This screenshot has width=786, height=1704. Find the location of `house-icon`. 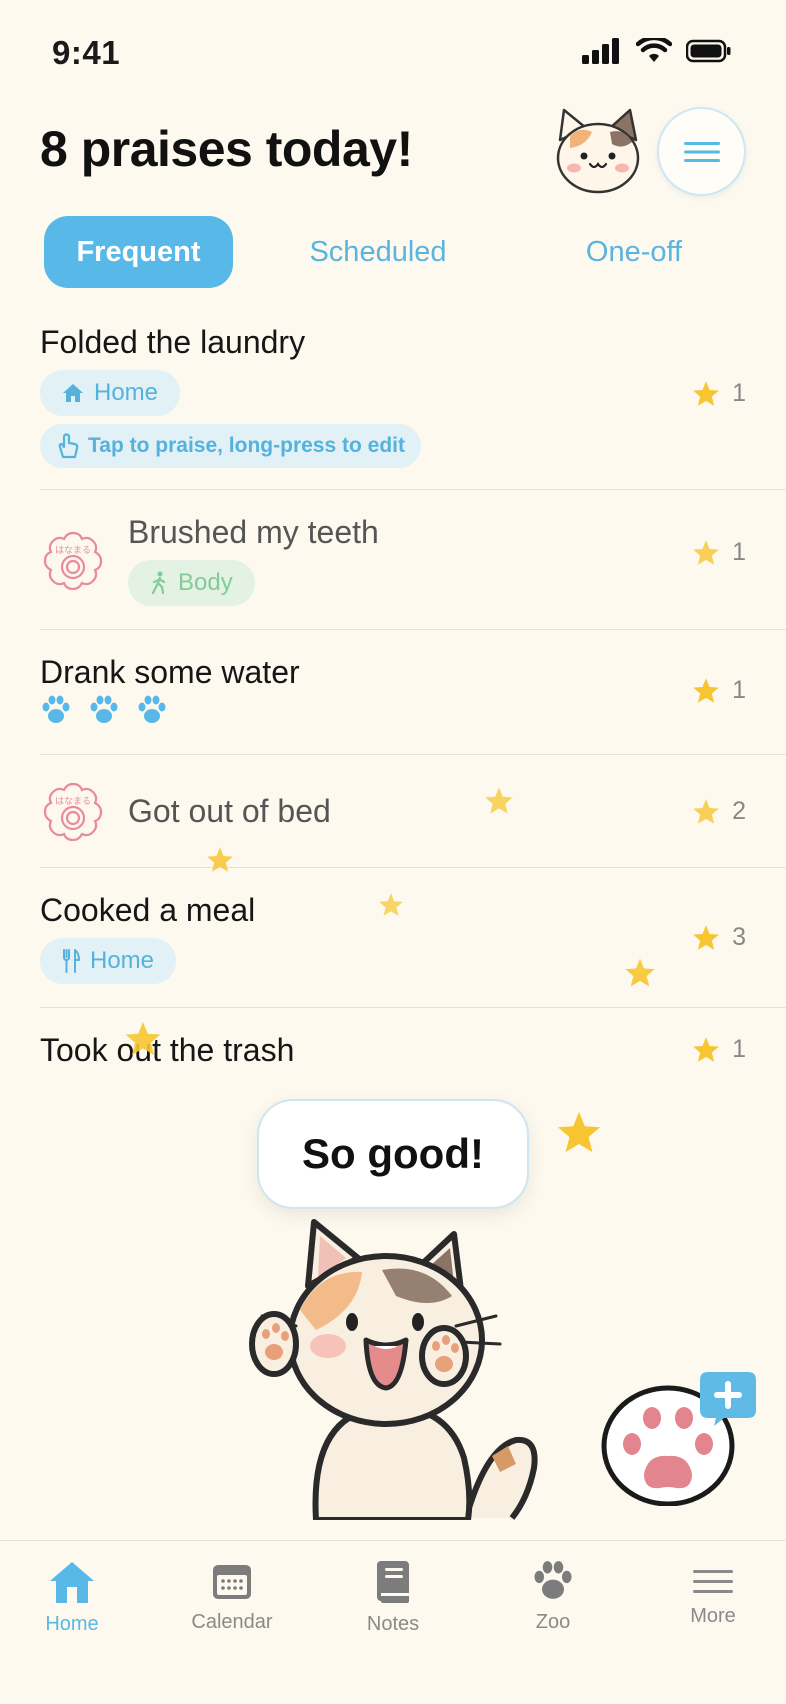

house-icon is located at coordinates (73, 393).